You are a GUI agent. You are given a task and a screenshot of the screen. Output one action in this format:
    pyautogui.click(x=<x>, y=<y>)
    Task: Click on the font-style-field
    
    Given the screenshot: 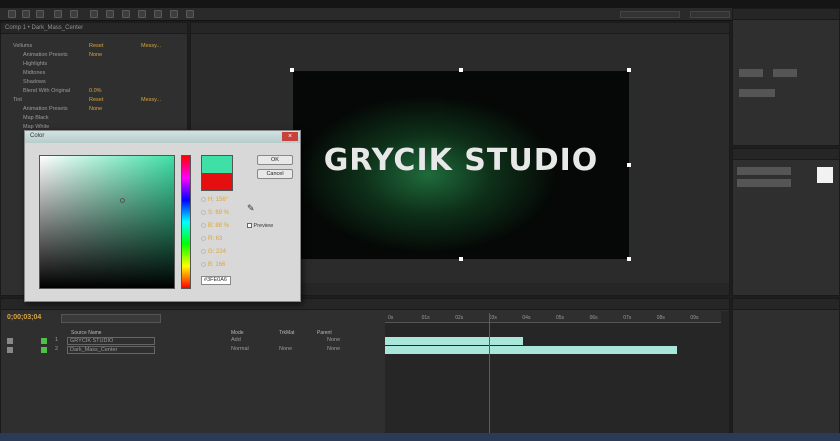 What is the action you would take?
    pyautogui.click(x=764, y=183)
    